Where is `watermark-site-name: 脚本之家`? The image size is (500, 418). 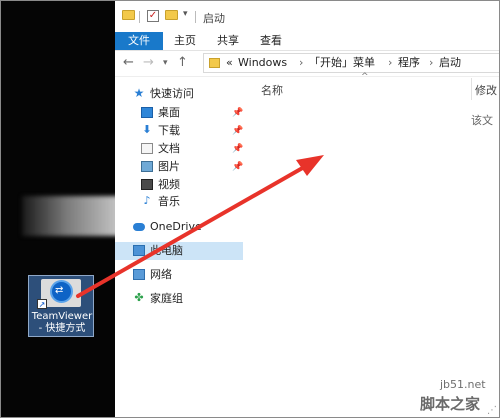 watermark-site-name: 脚本之家 is located at coordinates (450, 404).